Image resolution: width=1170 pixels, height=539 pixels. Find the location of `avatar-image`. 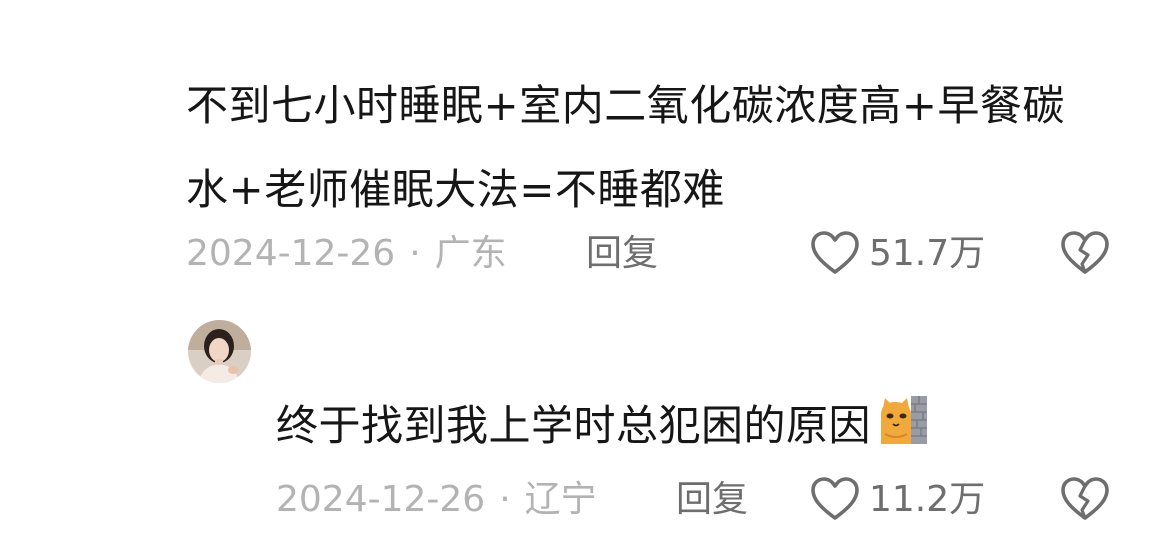

avatar-image is located at coordinates (219, 351).